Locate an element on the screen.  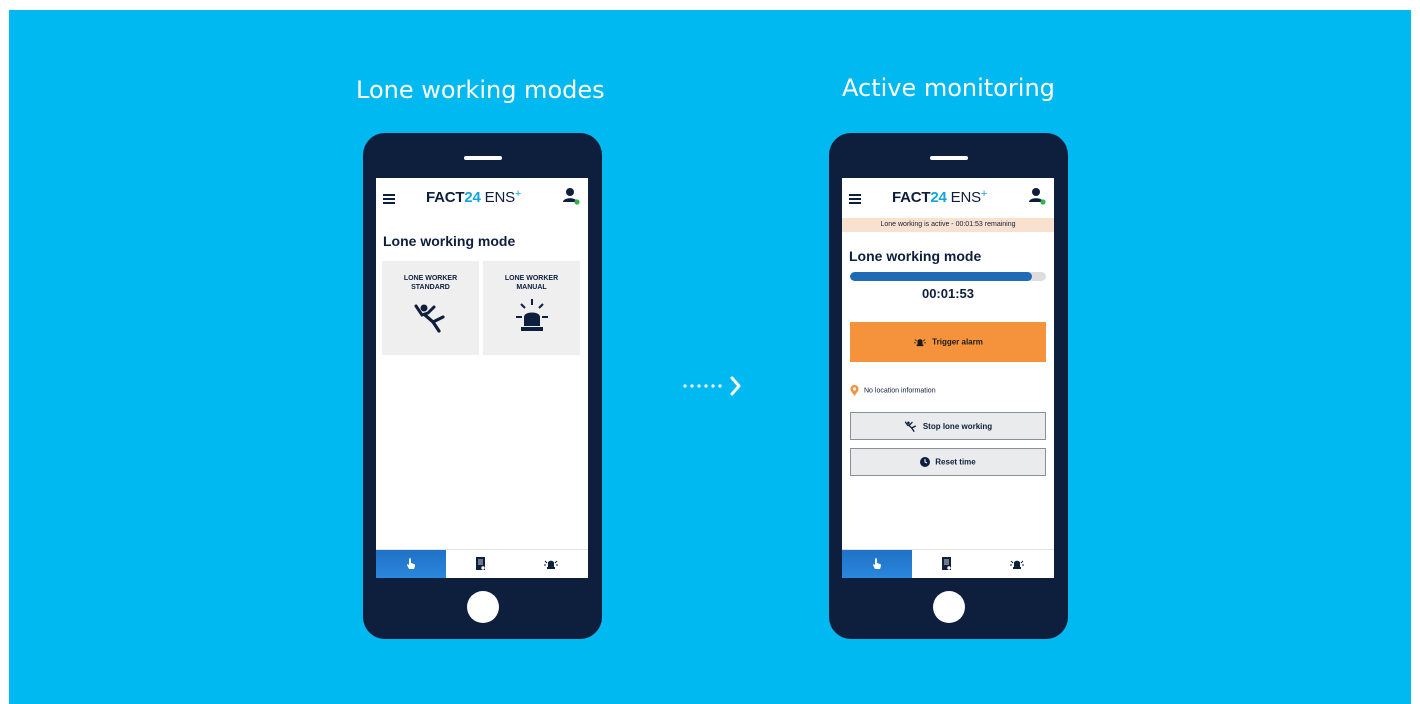
location-pin-icon is located at coordinates (854, 390).